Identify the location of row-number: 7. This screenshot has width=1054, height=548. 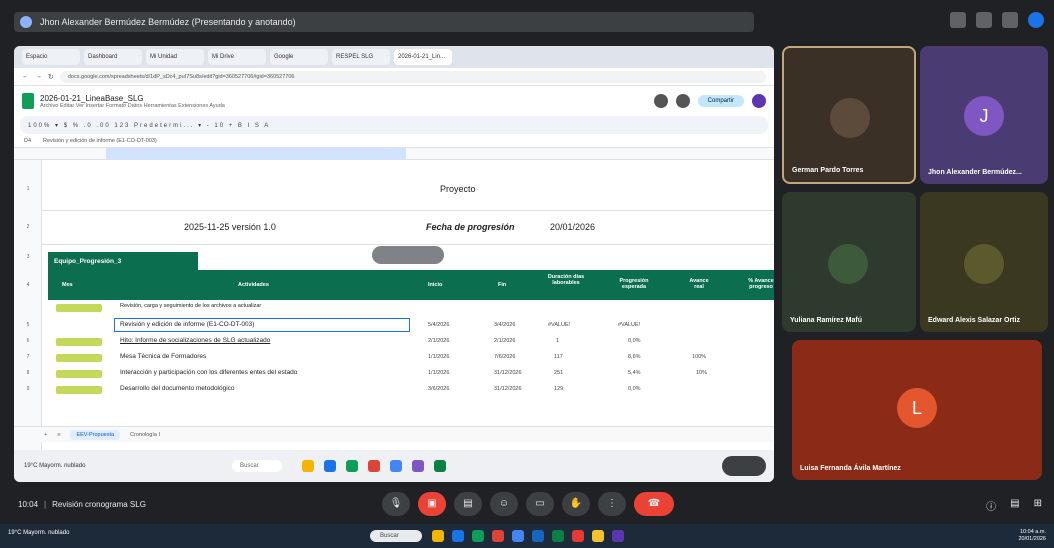
(28, 357).